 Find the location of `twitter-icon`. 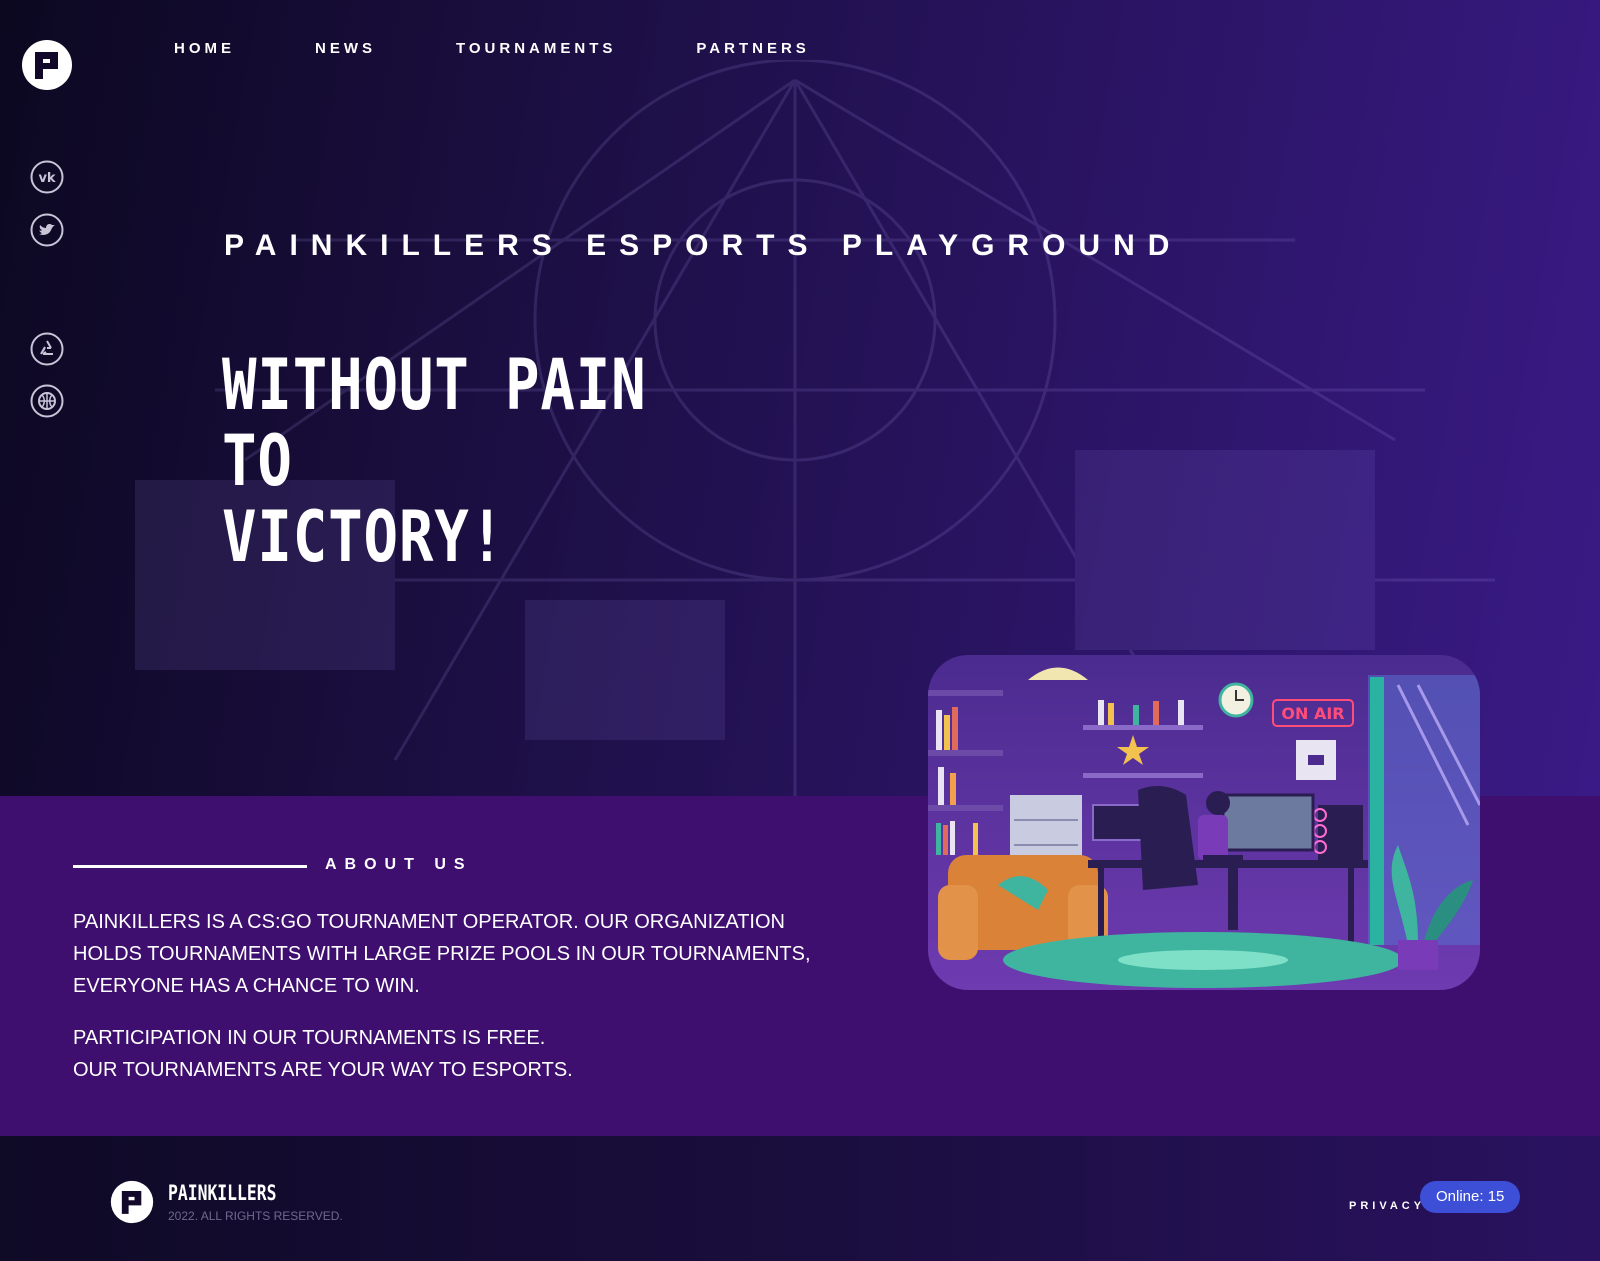

twitter-icon is located at coordinates (47, 230).